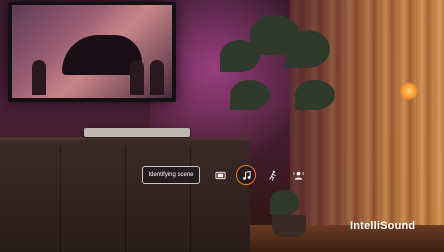 The width and height of the screenshot is (444, 252). I want to click on sports-mode-button, so click(272, 175).